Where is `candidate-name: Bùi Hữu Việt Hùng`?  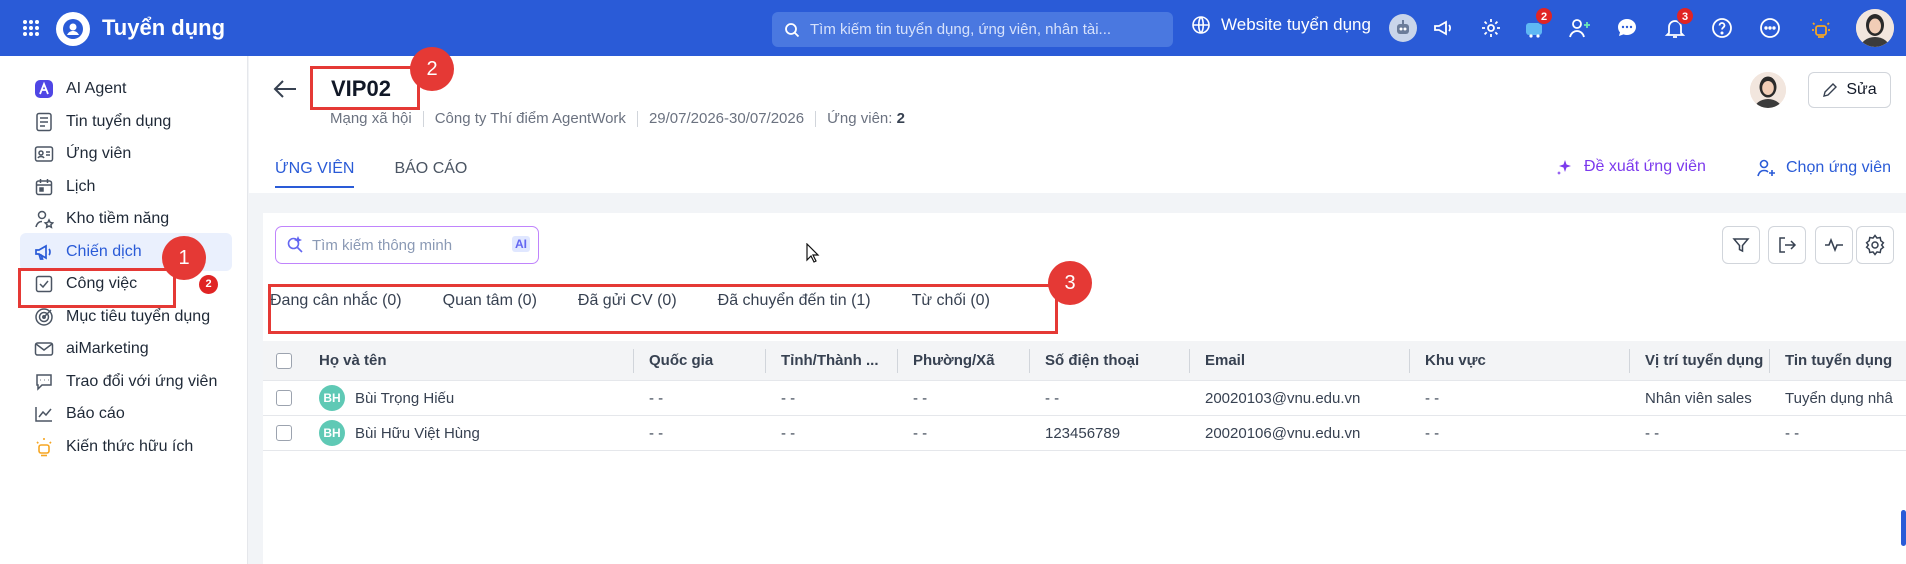
candidate-name: Bùi Hữu Việt Hùng is located at coordinates (417, 433).